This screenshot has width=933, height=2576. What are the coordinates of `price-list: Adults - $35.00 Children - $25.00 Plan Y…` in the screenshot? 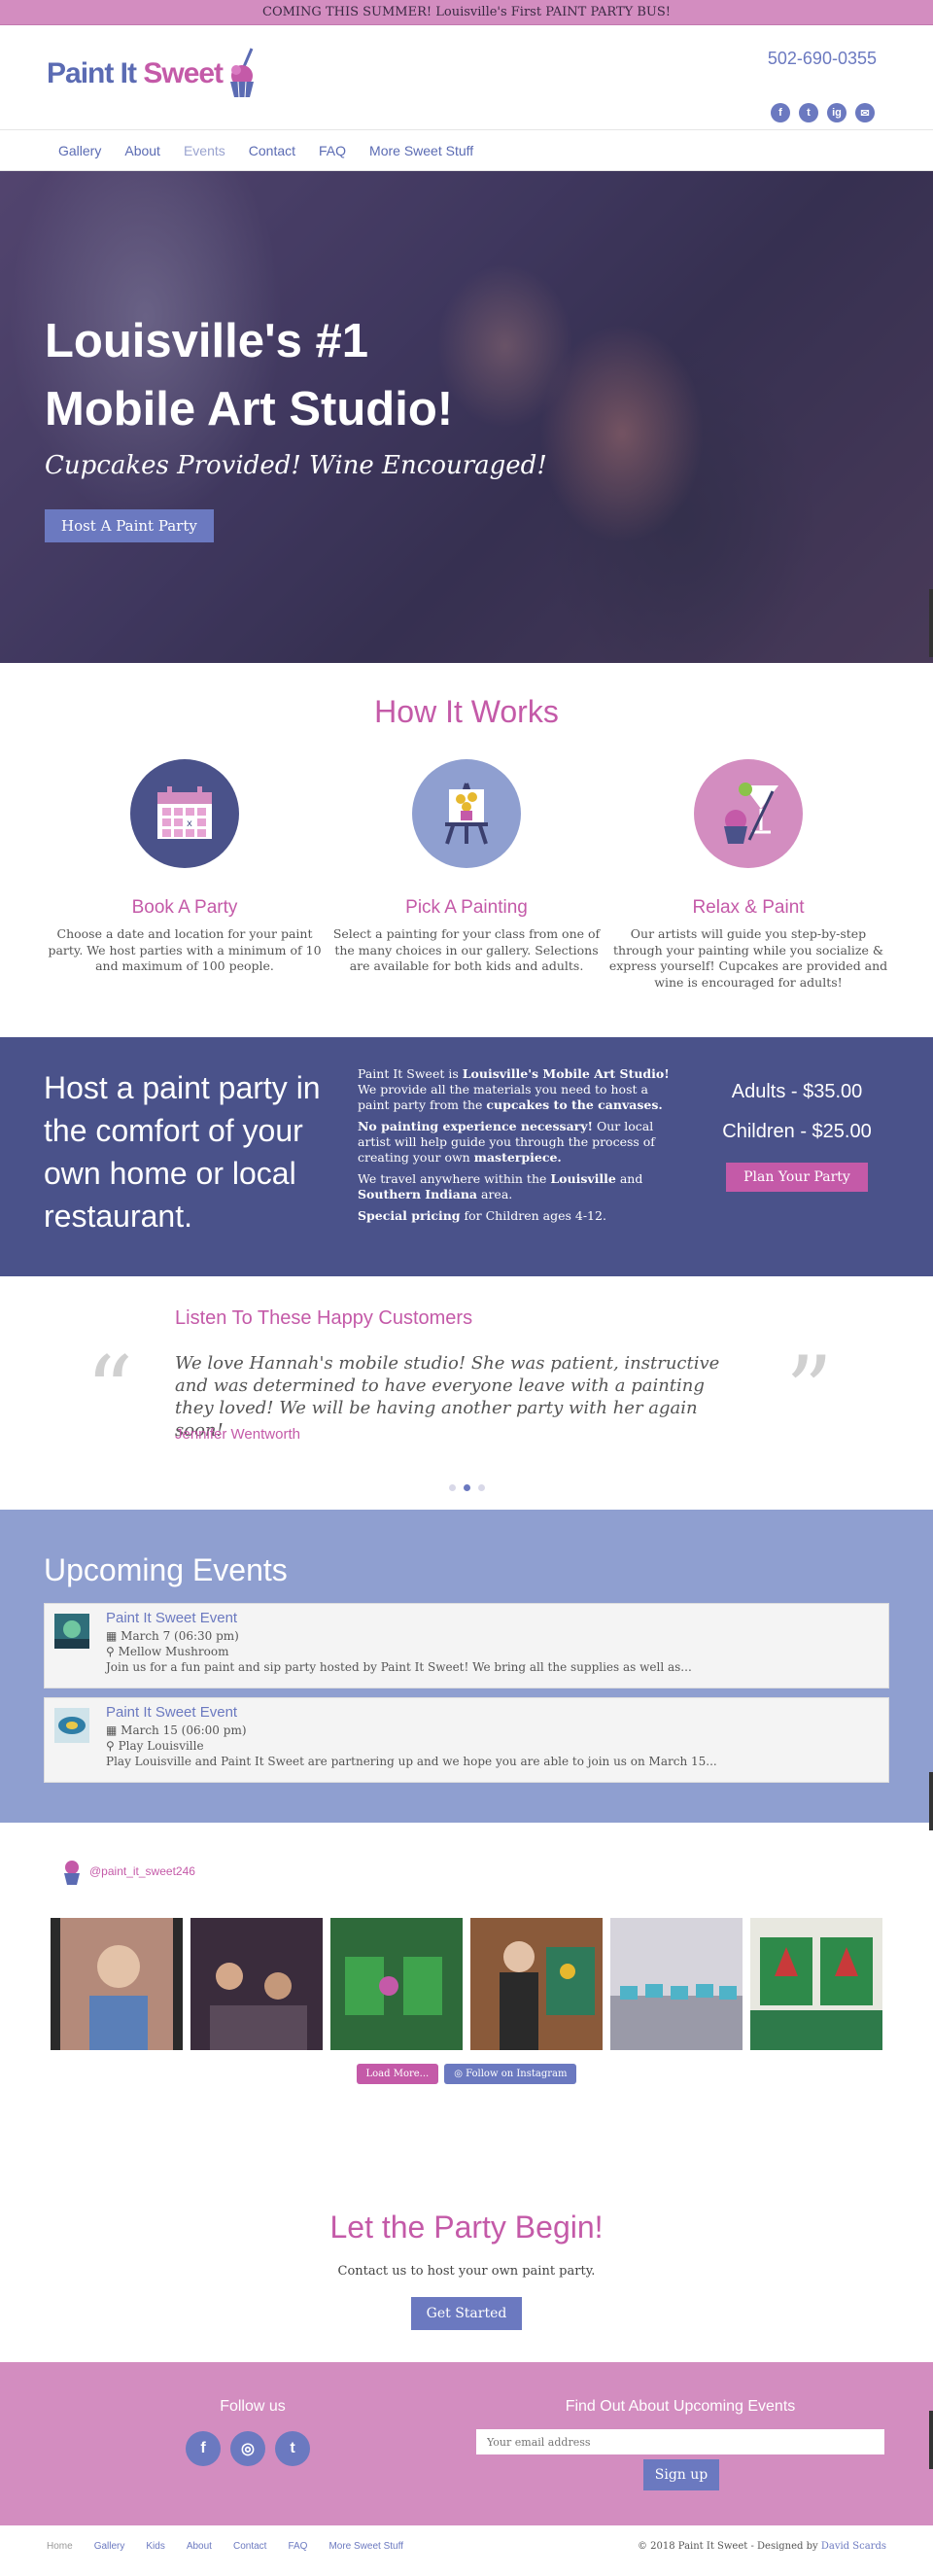 It's located at (797, 1137).